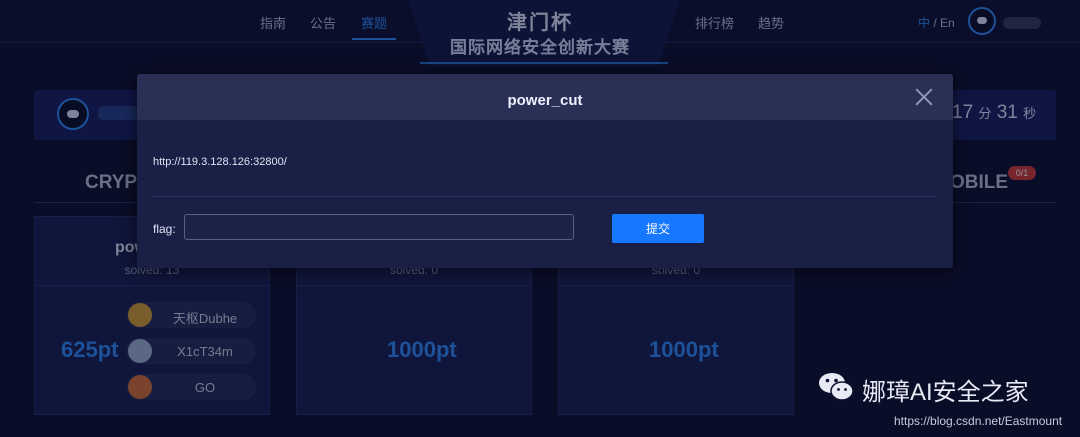 This screenshot has height=437, width=1080. What do you see at coordinates (379, 227) in the screenshot?
I see `flag-input` at bounding box center [379, 227].